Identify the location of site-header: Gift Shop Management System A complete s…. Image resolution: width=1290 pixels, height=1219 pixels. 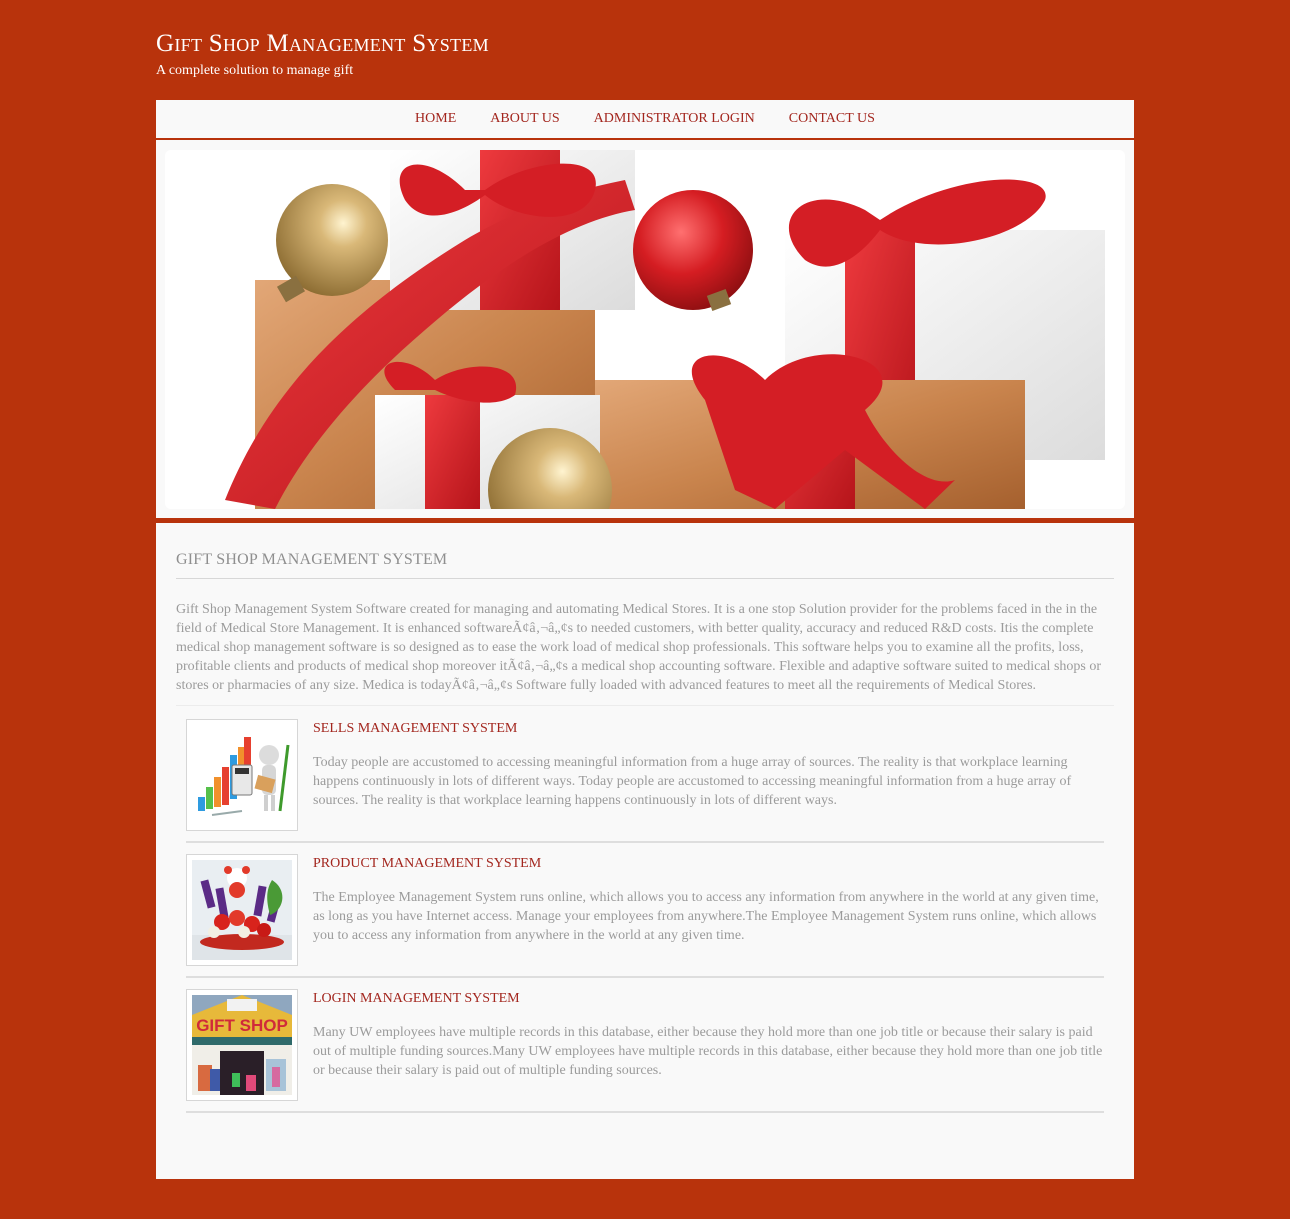
(322, 54).